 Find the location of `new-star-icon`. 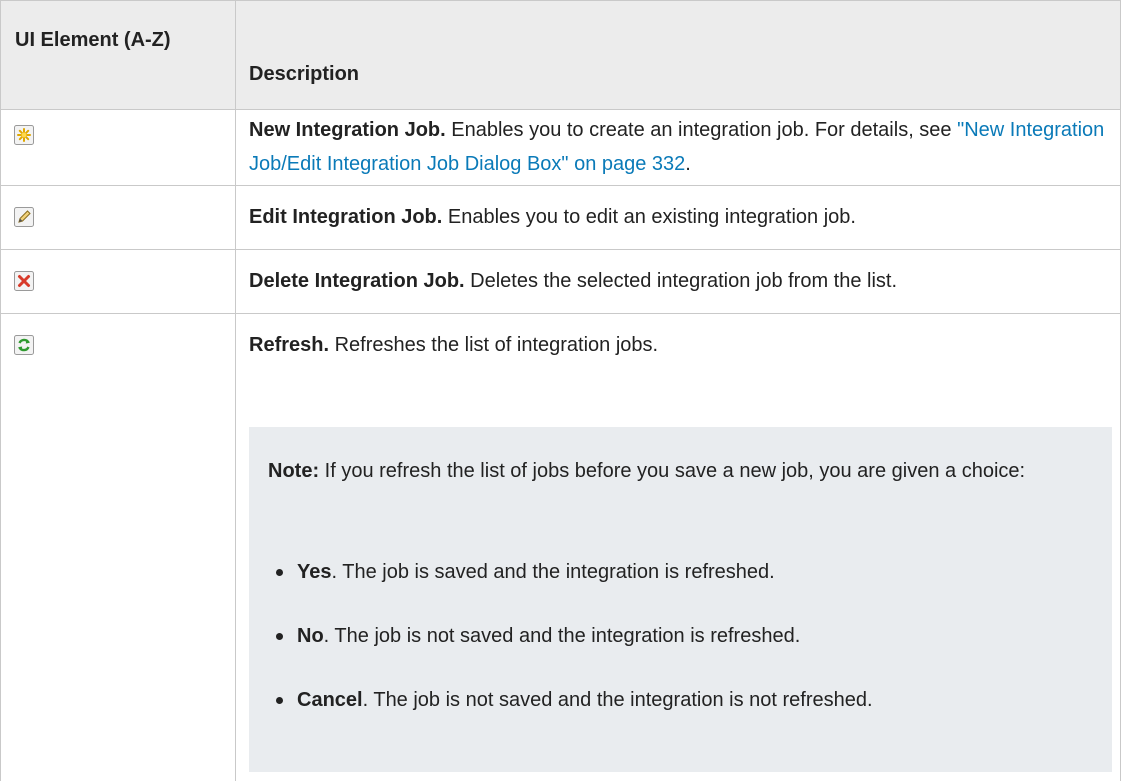

new-star-icon is located at coordinates (24, 135).